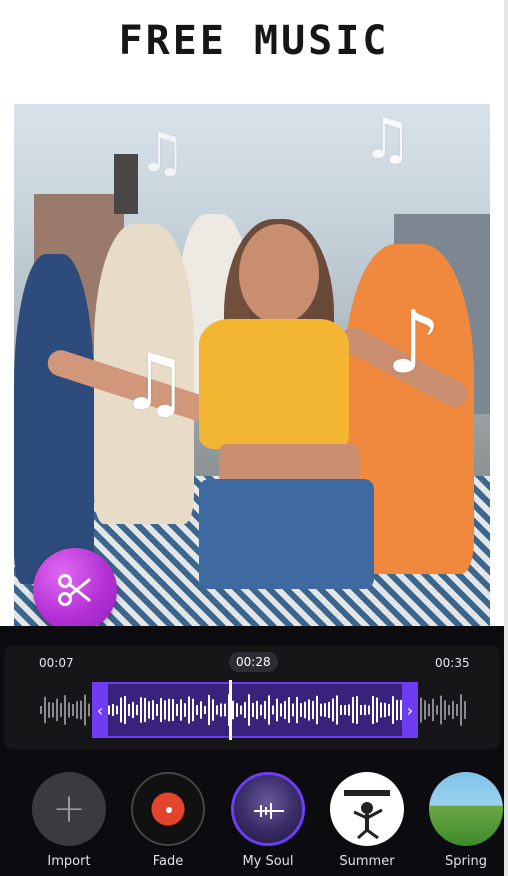 The width and height of the screenshot is (508, 876). Describe the element at coordinates (289, 464) in the screenshot. I see `main-person-waist` at that location.